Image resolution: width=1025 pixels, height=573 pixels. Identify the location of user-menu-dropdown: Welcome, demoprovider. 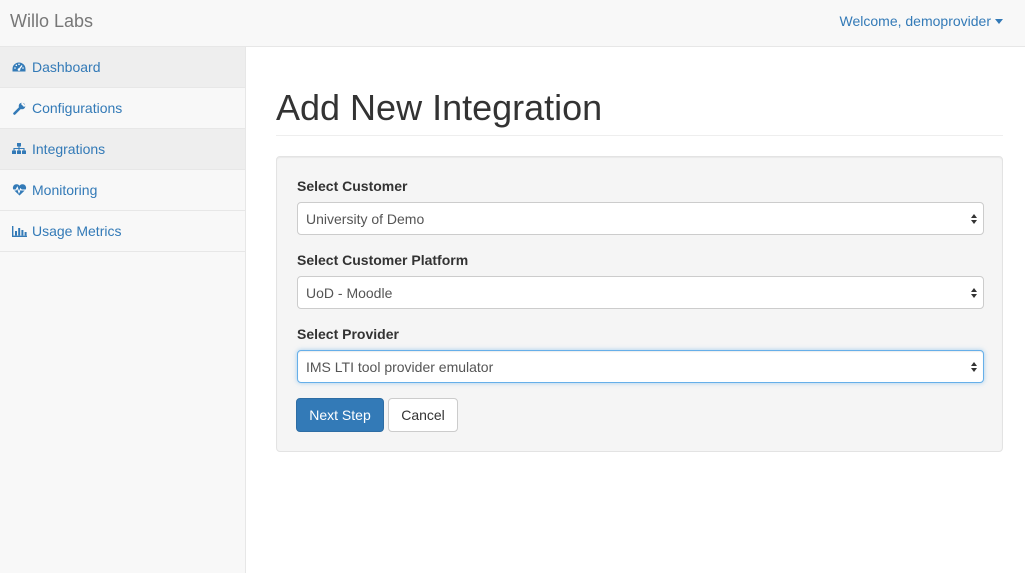
(921, 21).